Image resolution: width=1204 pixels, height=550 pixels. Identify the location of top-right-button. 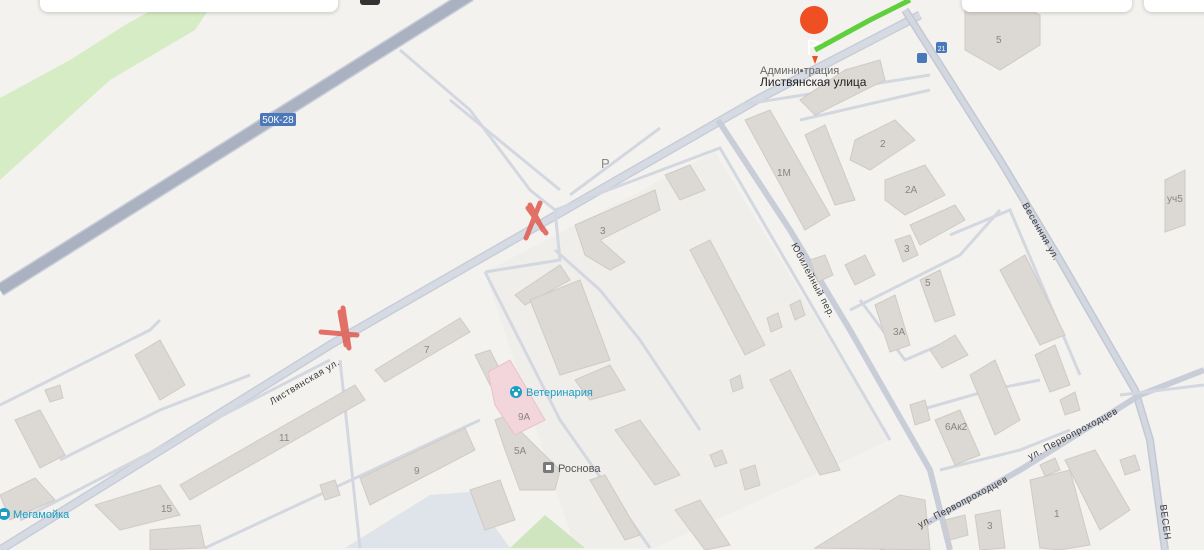
(1174, 6).